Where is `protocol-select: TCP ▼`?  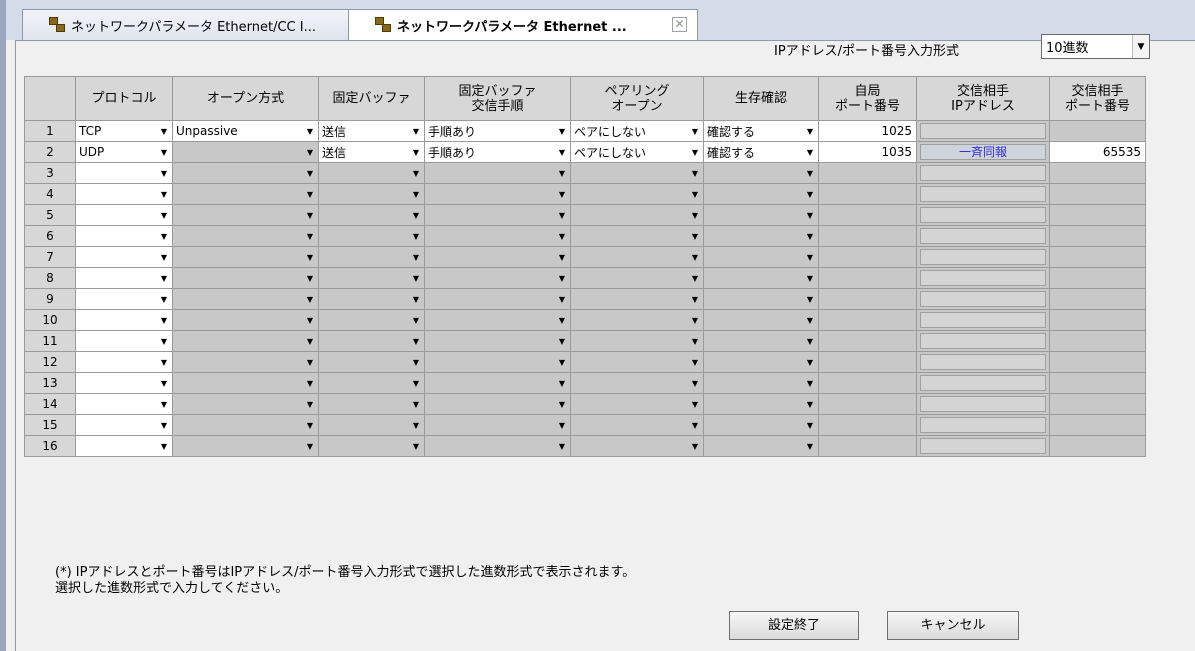
protocol-select: TCP ▼ is located at coordinates (124, 131).